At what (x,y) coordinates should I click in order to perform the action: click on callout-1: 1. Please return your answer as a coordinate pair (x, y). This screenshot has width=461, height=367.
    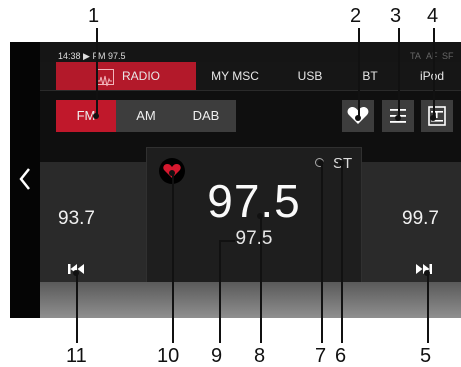
    Looking at the image, I should click on (94, 16).